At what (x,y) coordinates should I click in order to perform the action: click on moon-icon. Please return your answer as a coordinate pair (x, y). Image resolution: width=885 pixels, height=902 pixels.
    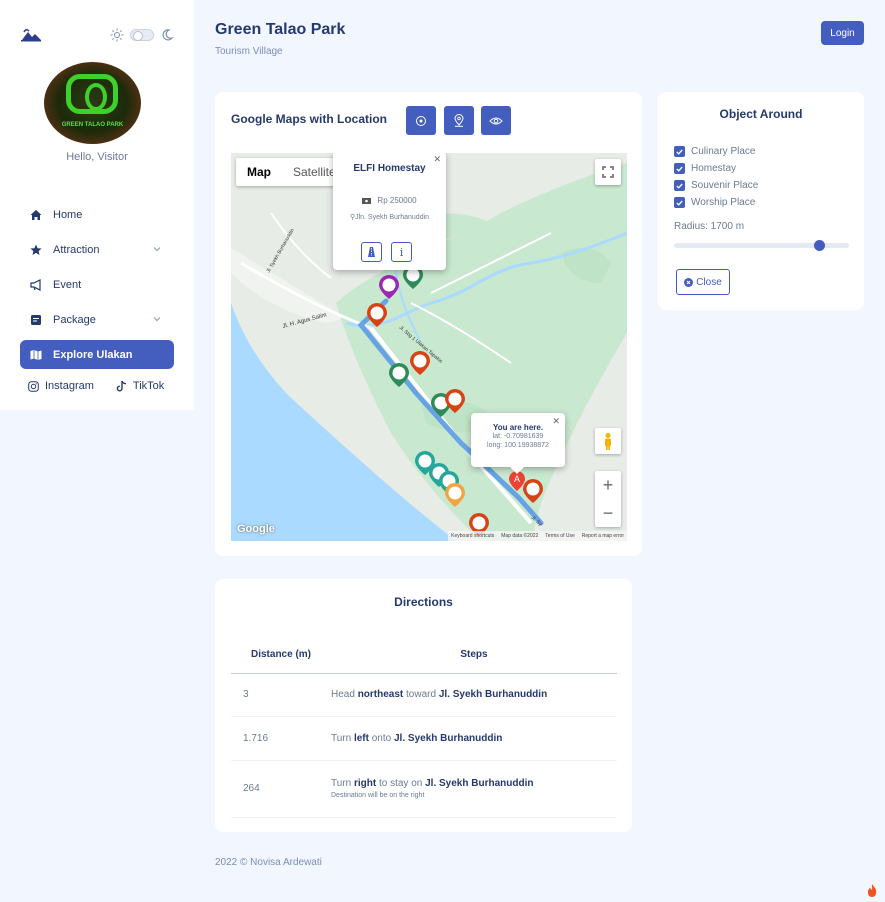
    Looking at the image, I should click on (168, 35).